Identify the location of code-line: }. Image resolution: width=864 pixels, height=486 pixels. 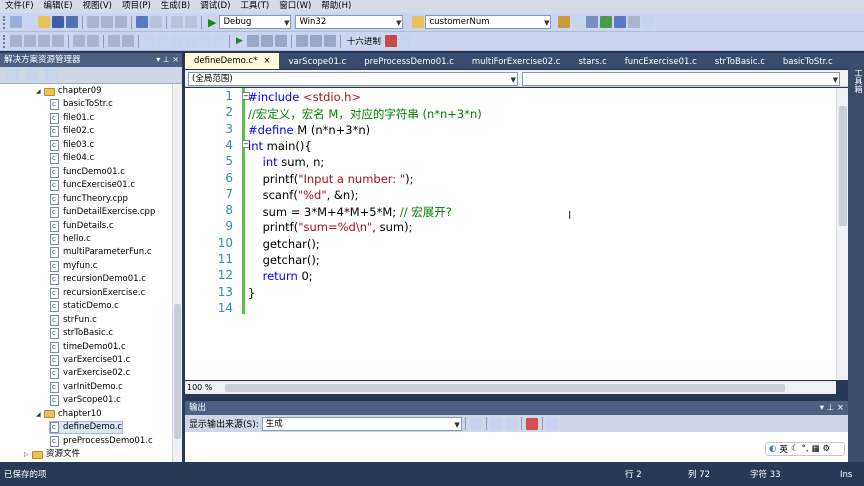
(251, 293).